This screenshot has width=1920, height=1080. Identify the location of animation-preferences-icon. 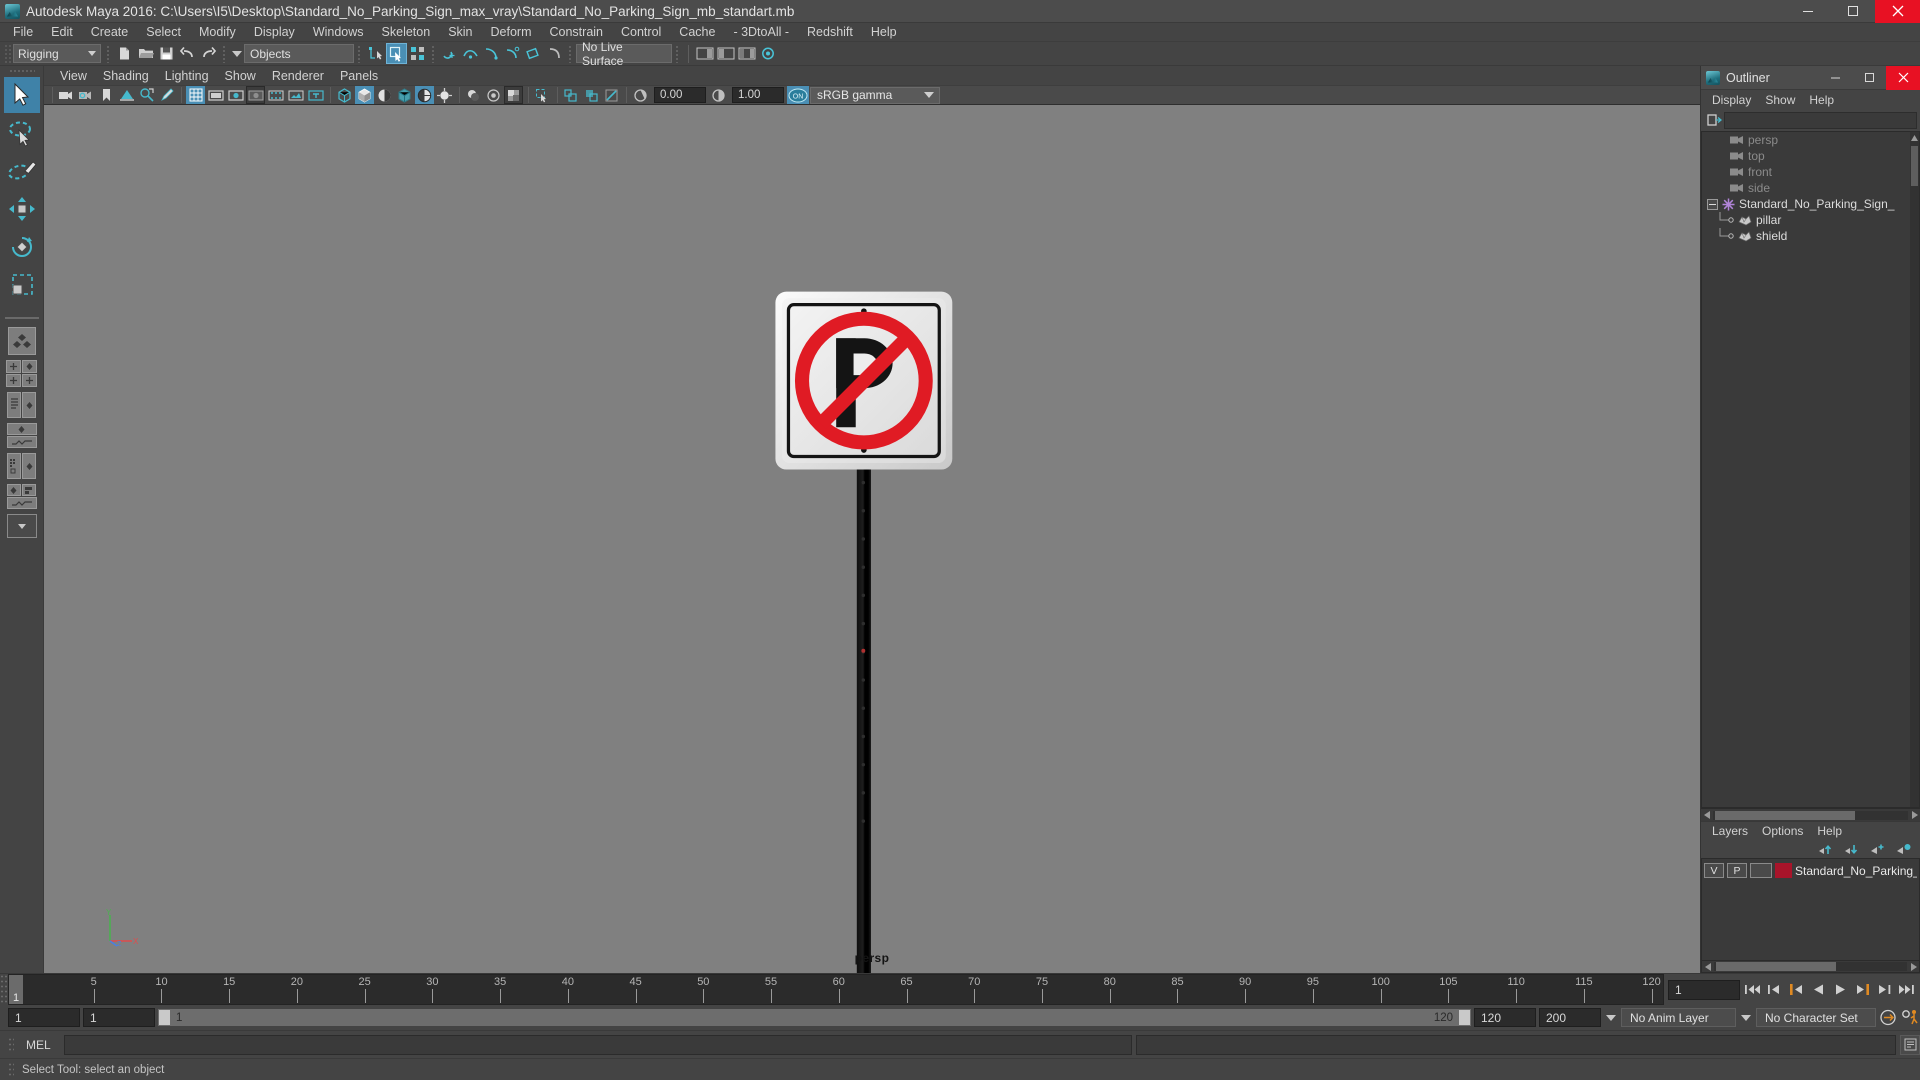
(1910, 1018).